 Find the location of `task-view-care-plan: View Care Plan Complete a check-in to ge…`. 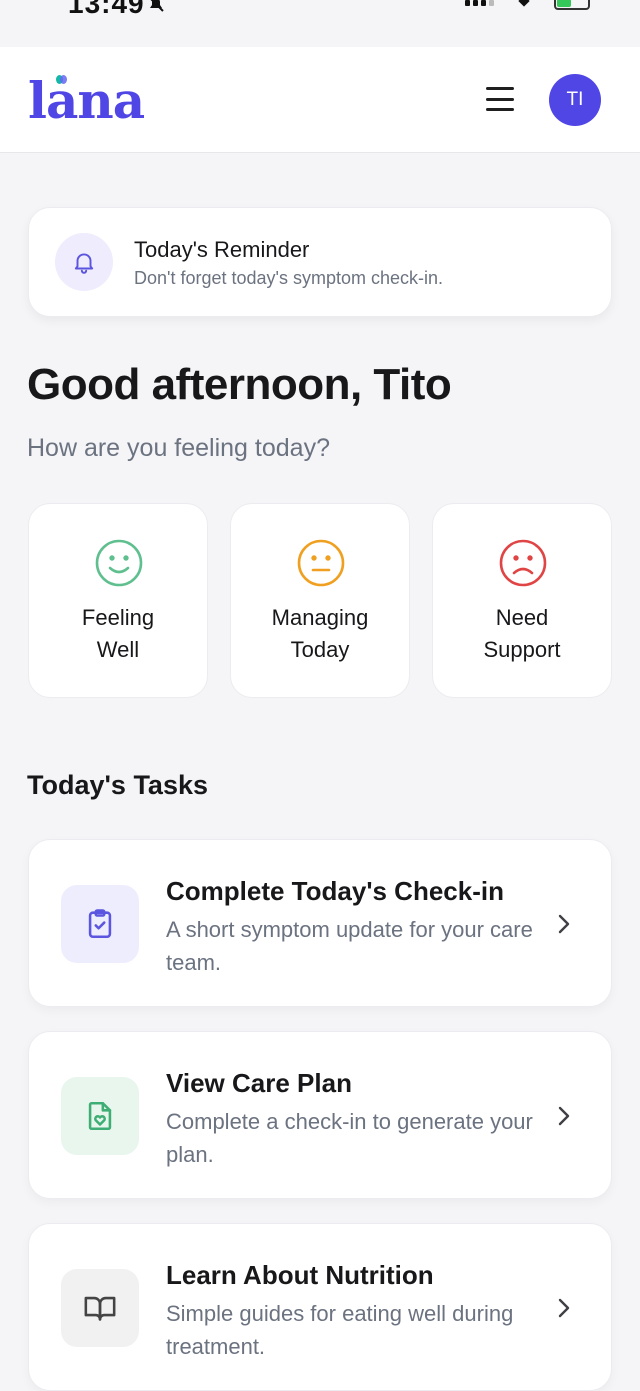

task-view-care-plan: View Care Plan Complete a check-in to ge… is located at coordinates (320, 1115).